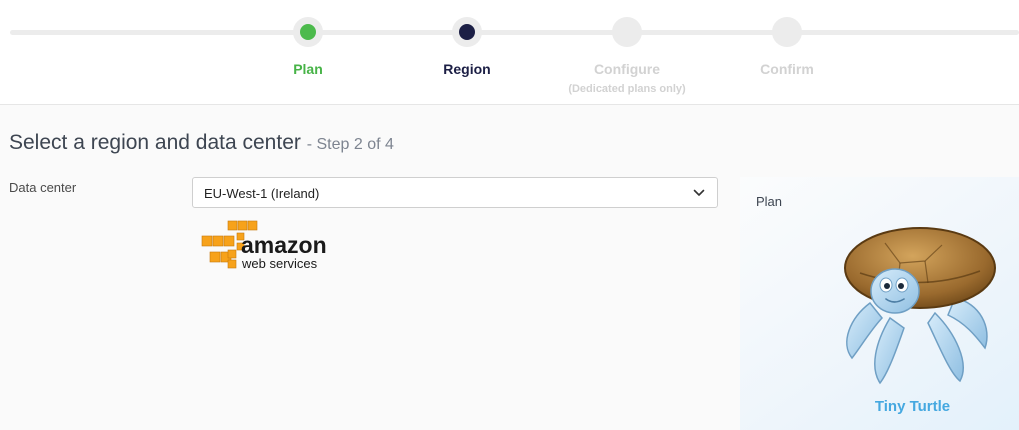 The image size is (1019, 430). I want to click on step-configure-label: Configure, so click(627, 69).